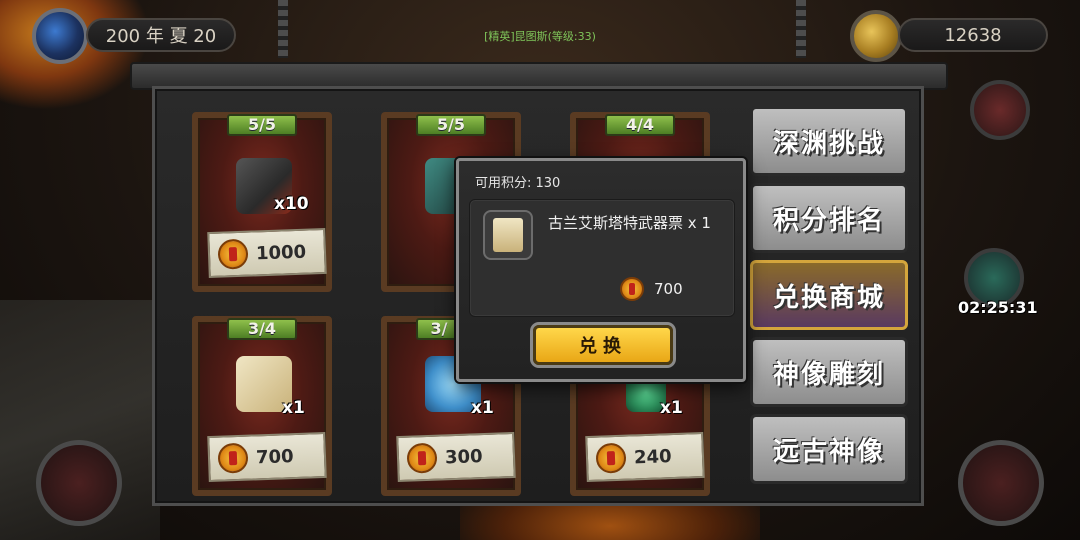  I want to click on redeem-button: 兑换, so click(603, 345).